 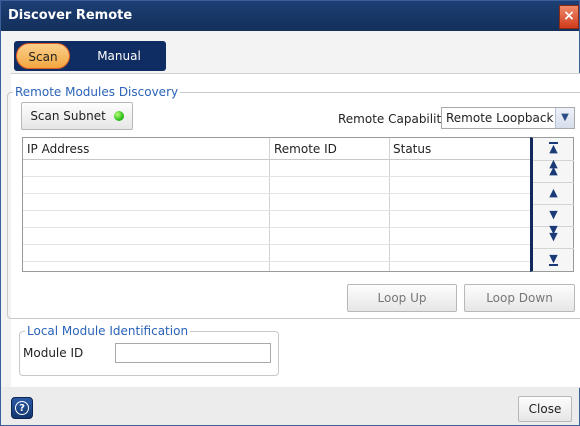 What do you see at coordinates (519, 298) in the screenshot?
I see `loop-down-button: Loop Down` at bounding box center [519, 298].